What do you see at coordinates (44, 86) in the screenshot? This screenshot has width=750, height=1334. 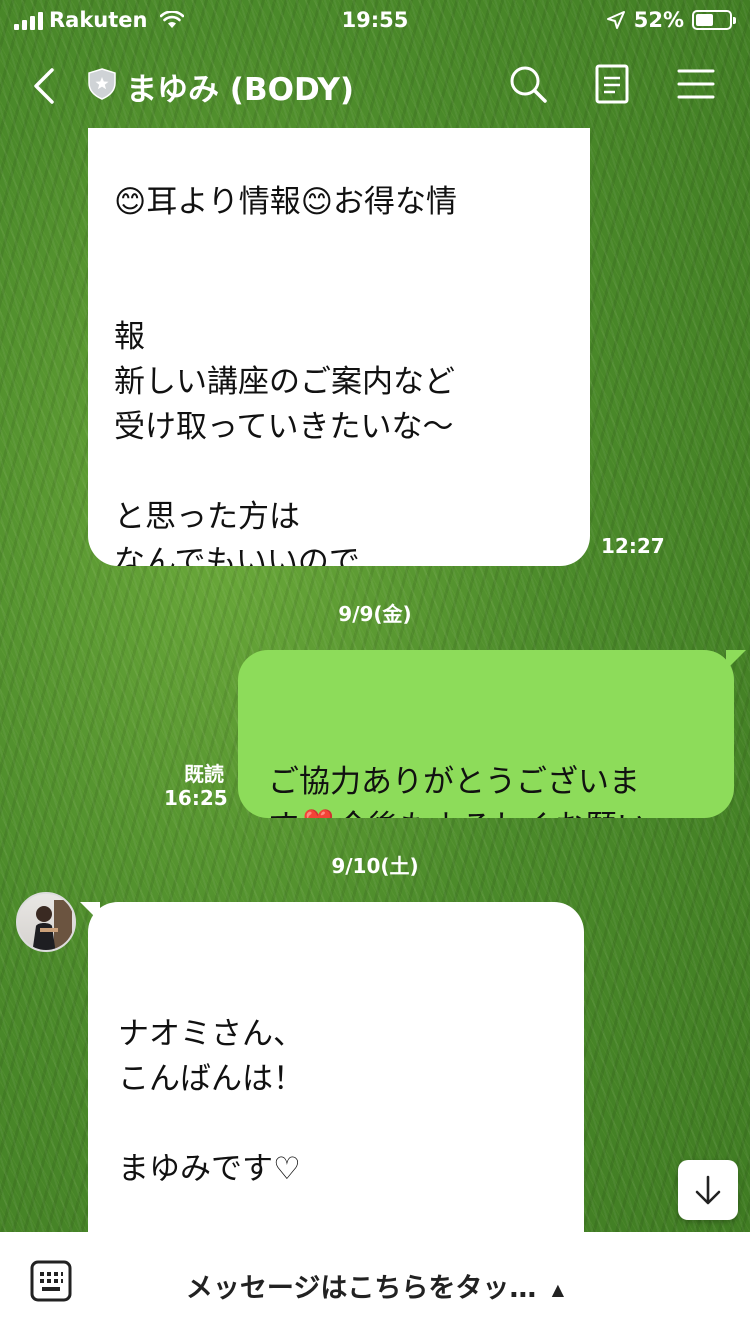 I see `back-chevron-icon` at bounding box center [44, 86].